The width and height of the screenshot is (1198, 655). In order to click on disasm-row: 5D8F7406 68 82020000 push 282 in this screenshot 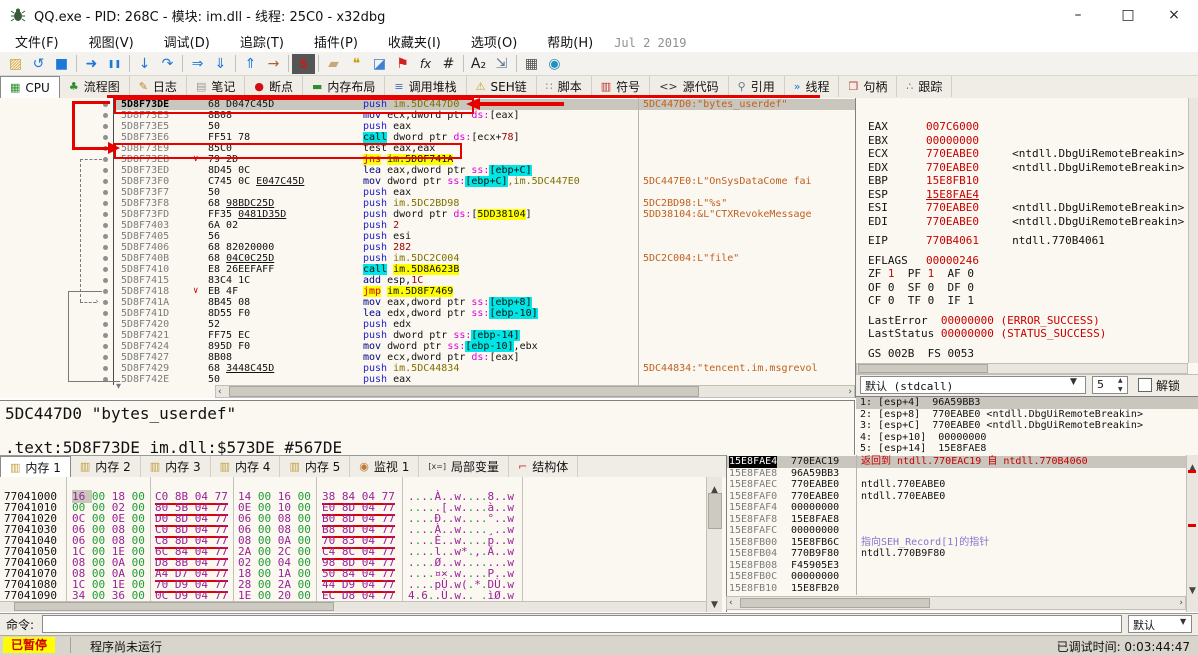, I will do `click(427, 247)`.